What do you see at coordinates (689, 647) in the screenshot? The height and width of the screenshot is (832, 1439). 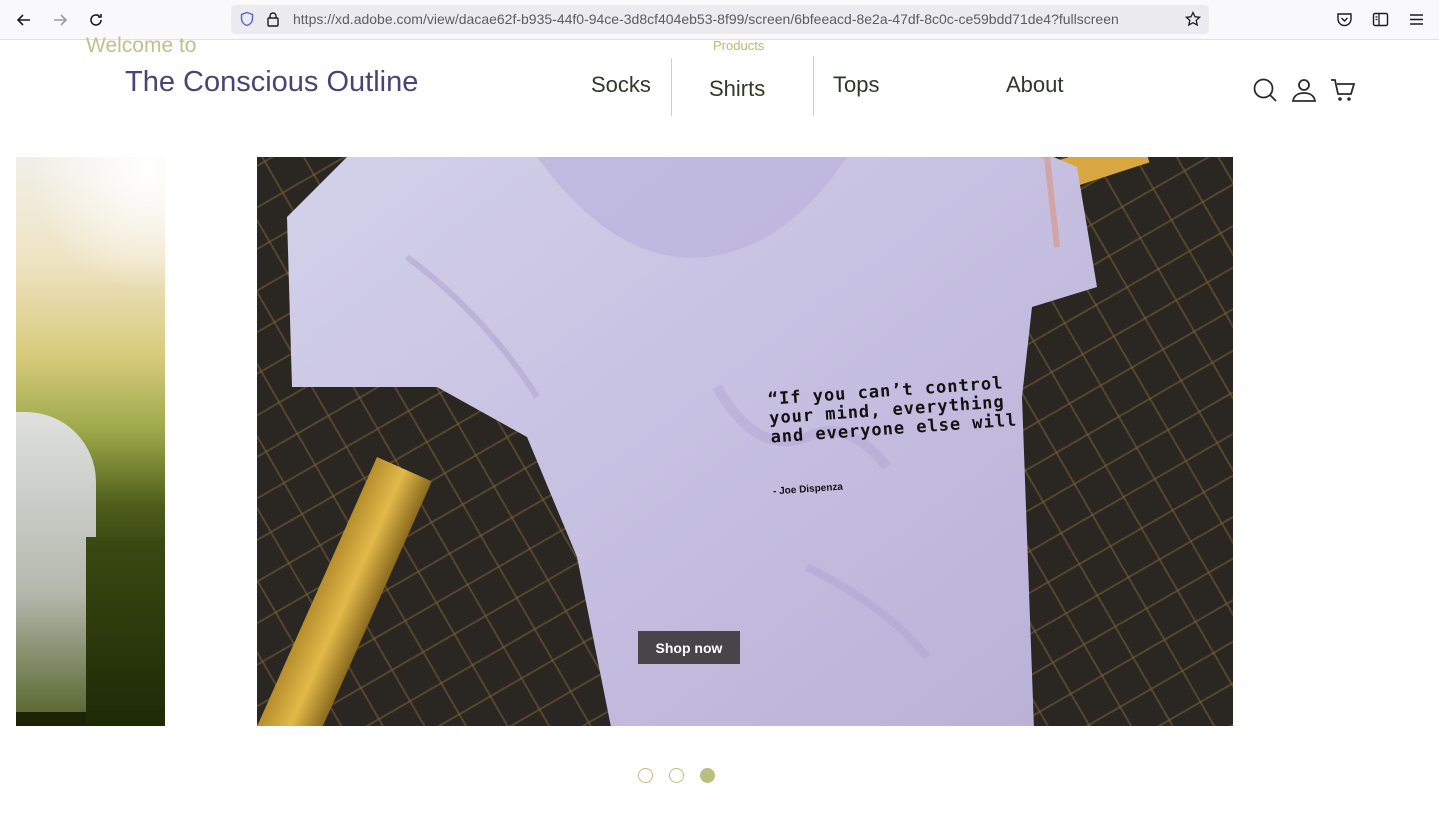 I see `shop-now-button: Shop now` at bounding box center [689, 647].